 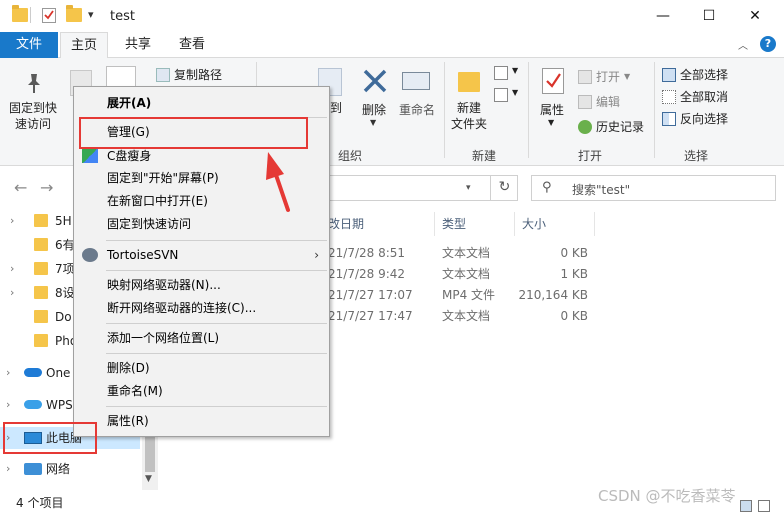 I want to click on properties-button: 属性, so click(x=552, y=110).